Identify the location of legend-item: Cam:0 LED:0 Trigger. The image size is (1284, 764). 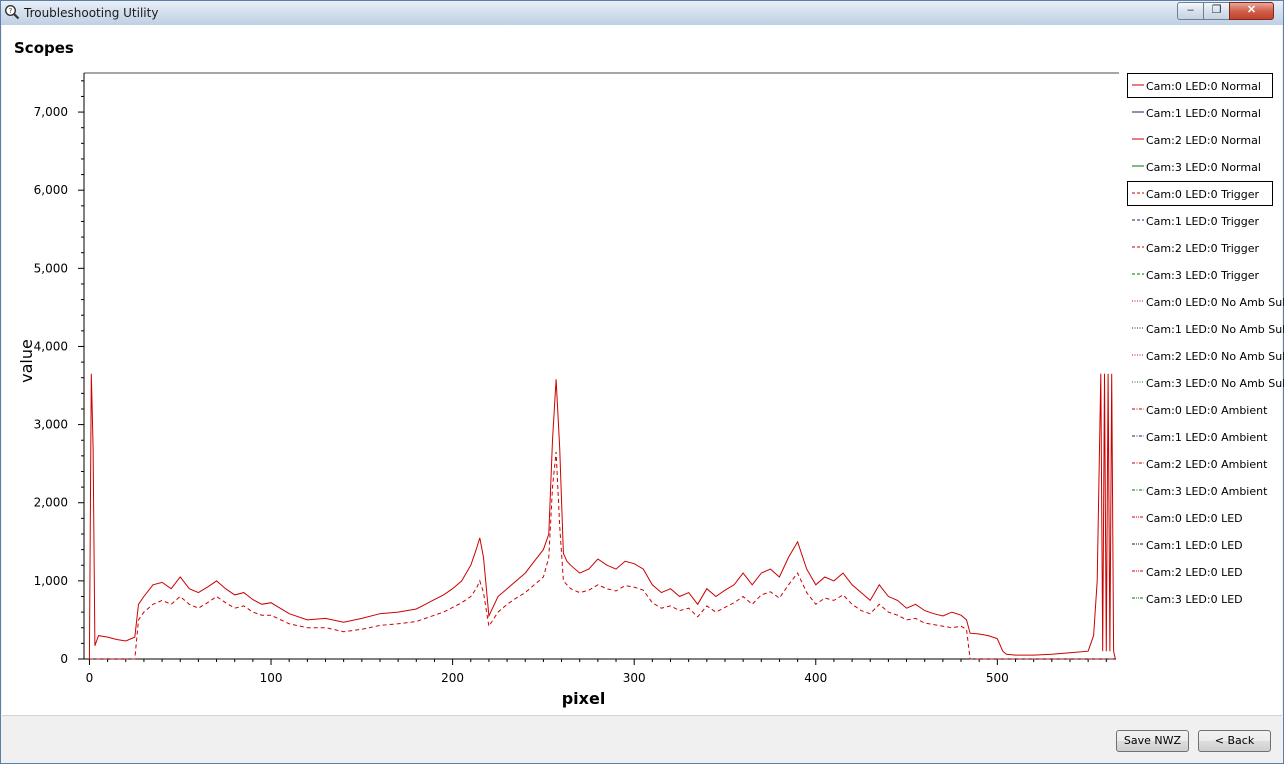
(1200, 193).